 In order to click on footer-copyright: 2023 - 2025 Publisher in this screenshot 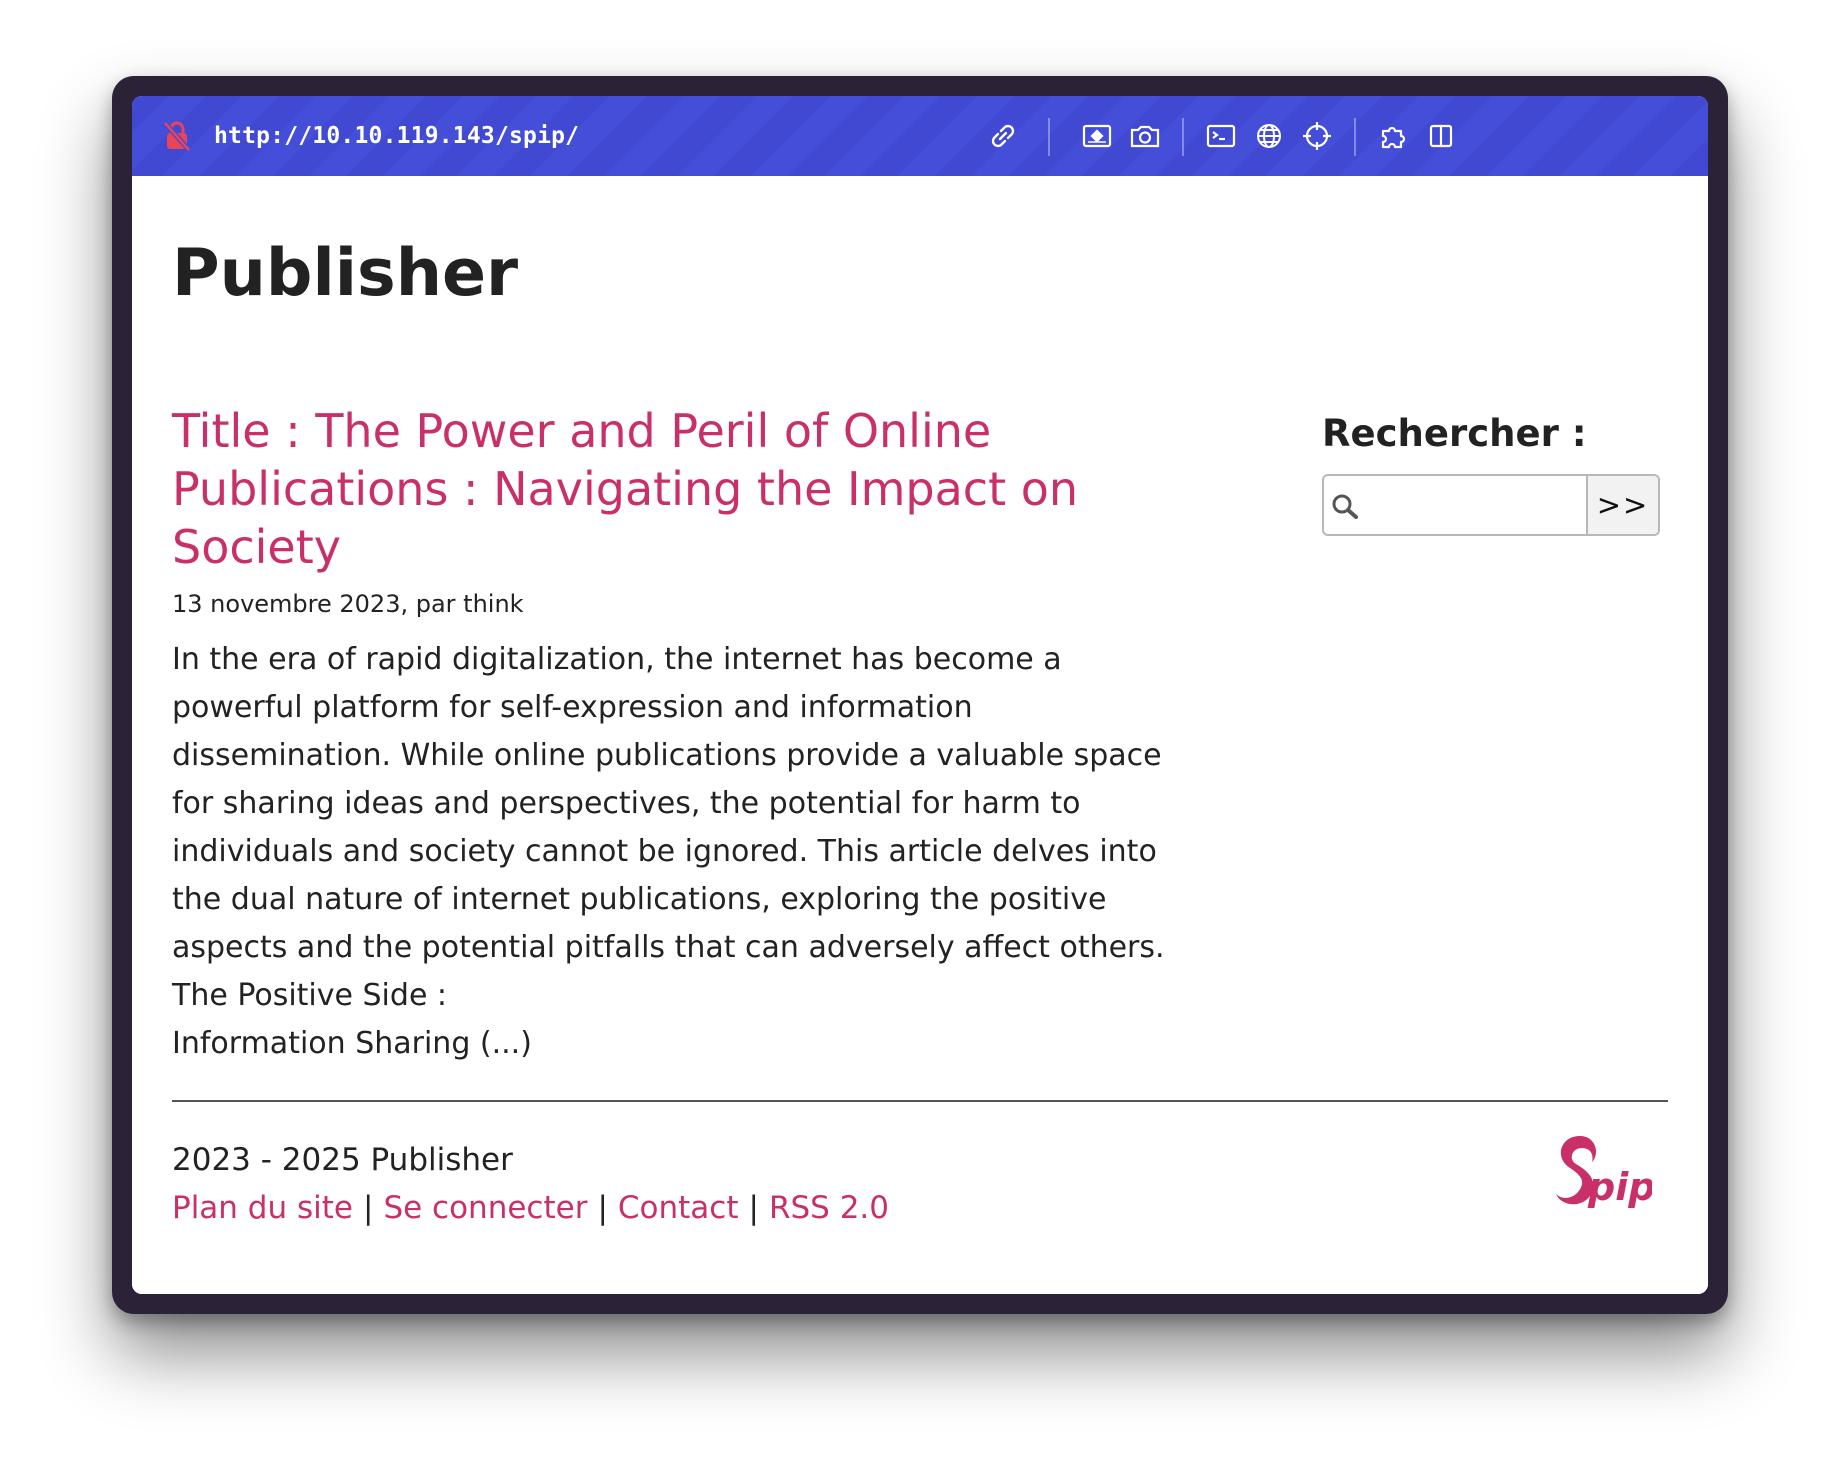, I will do `click(342, 1160)`.